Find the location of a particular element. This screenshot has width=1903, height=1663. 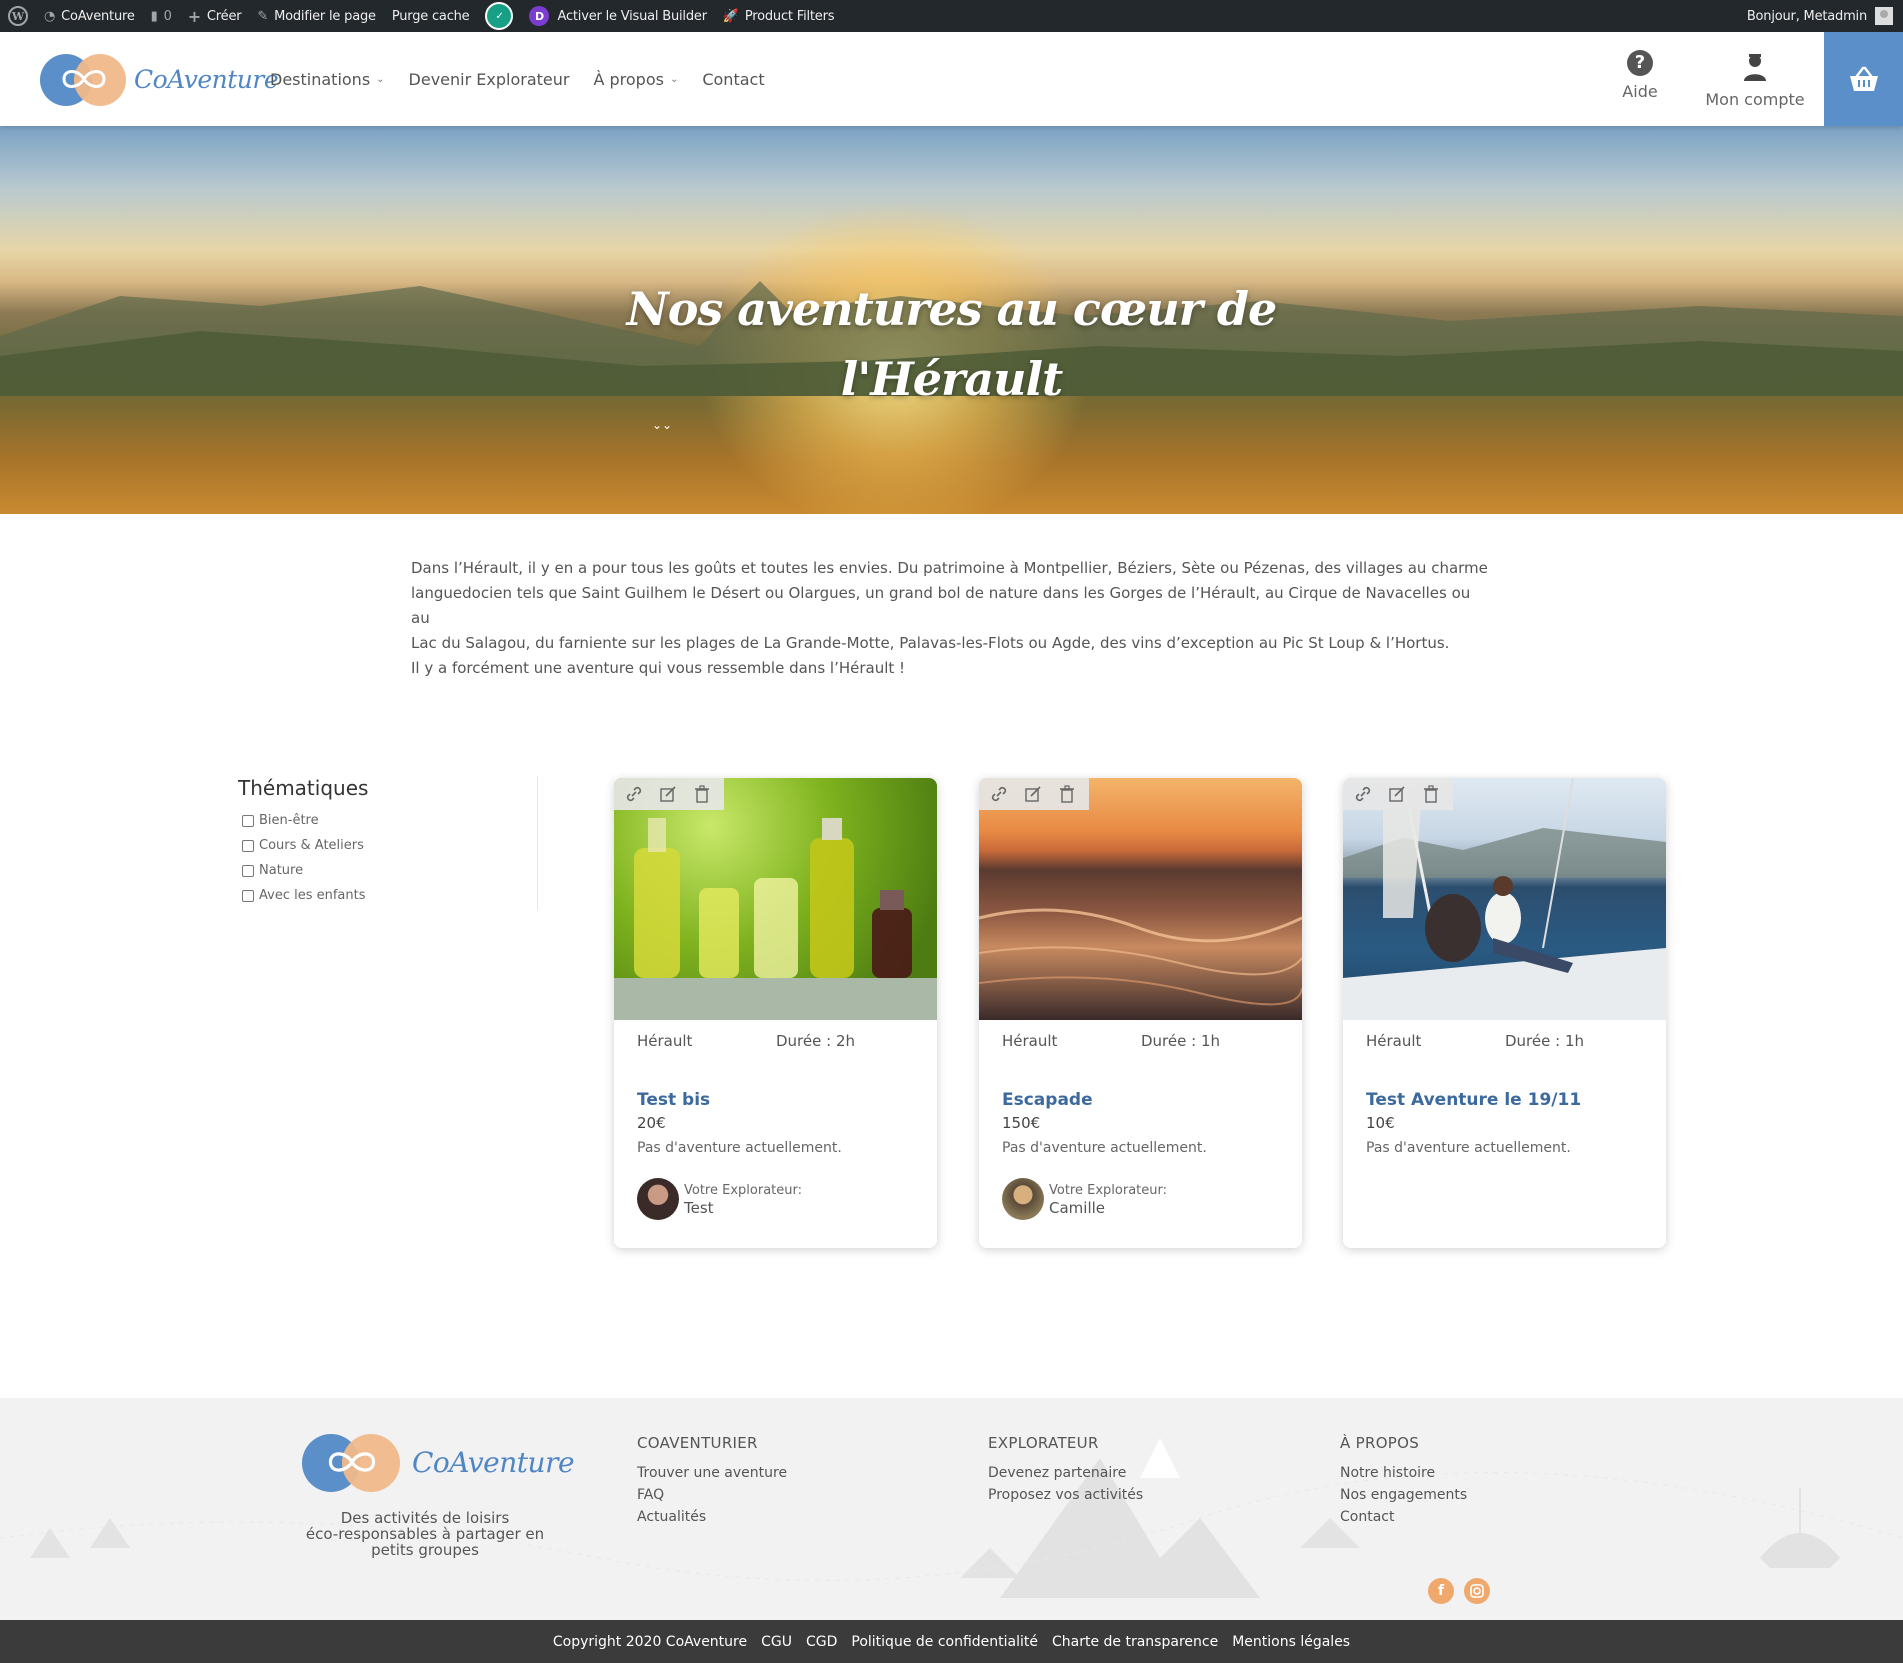

card-meta: Hérault Durée : 1h is located at coordinates (1504, 1054).